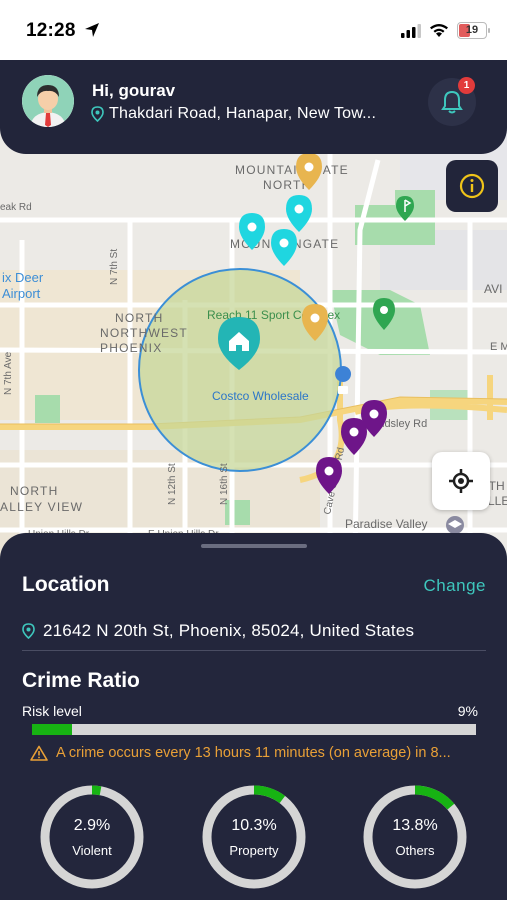 This screenshot has width=507, height=900. I want to click on divider, so click(254, 650).